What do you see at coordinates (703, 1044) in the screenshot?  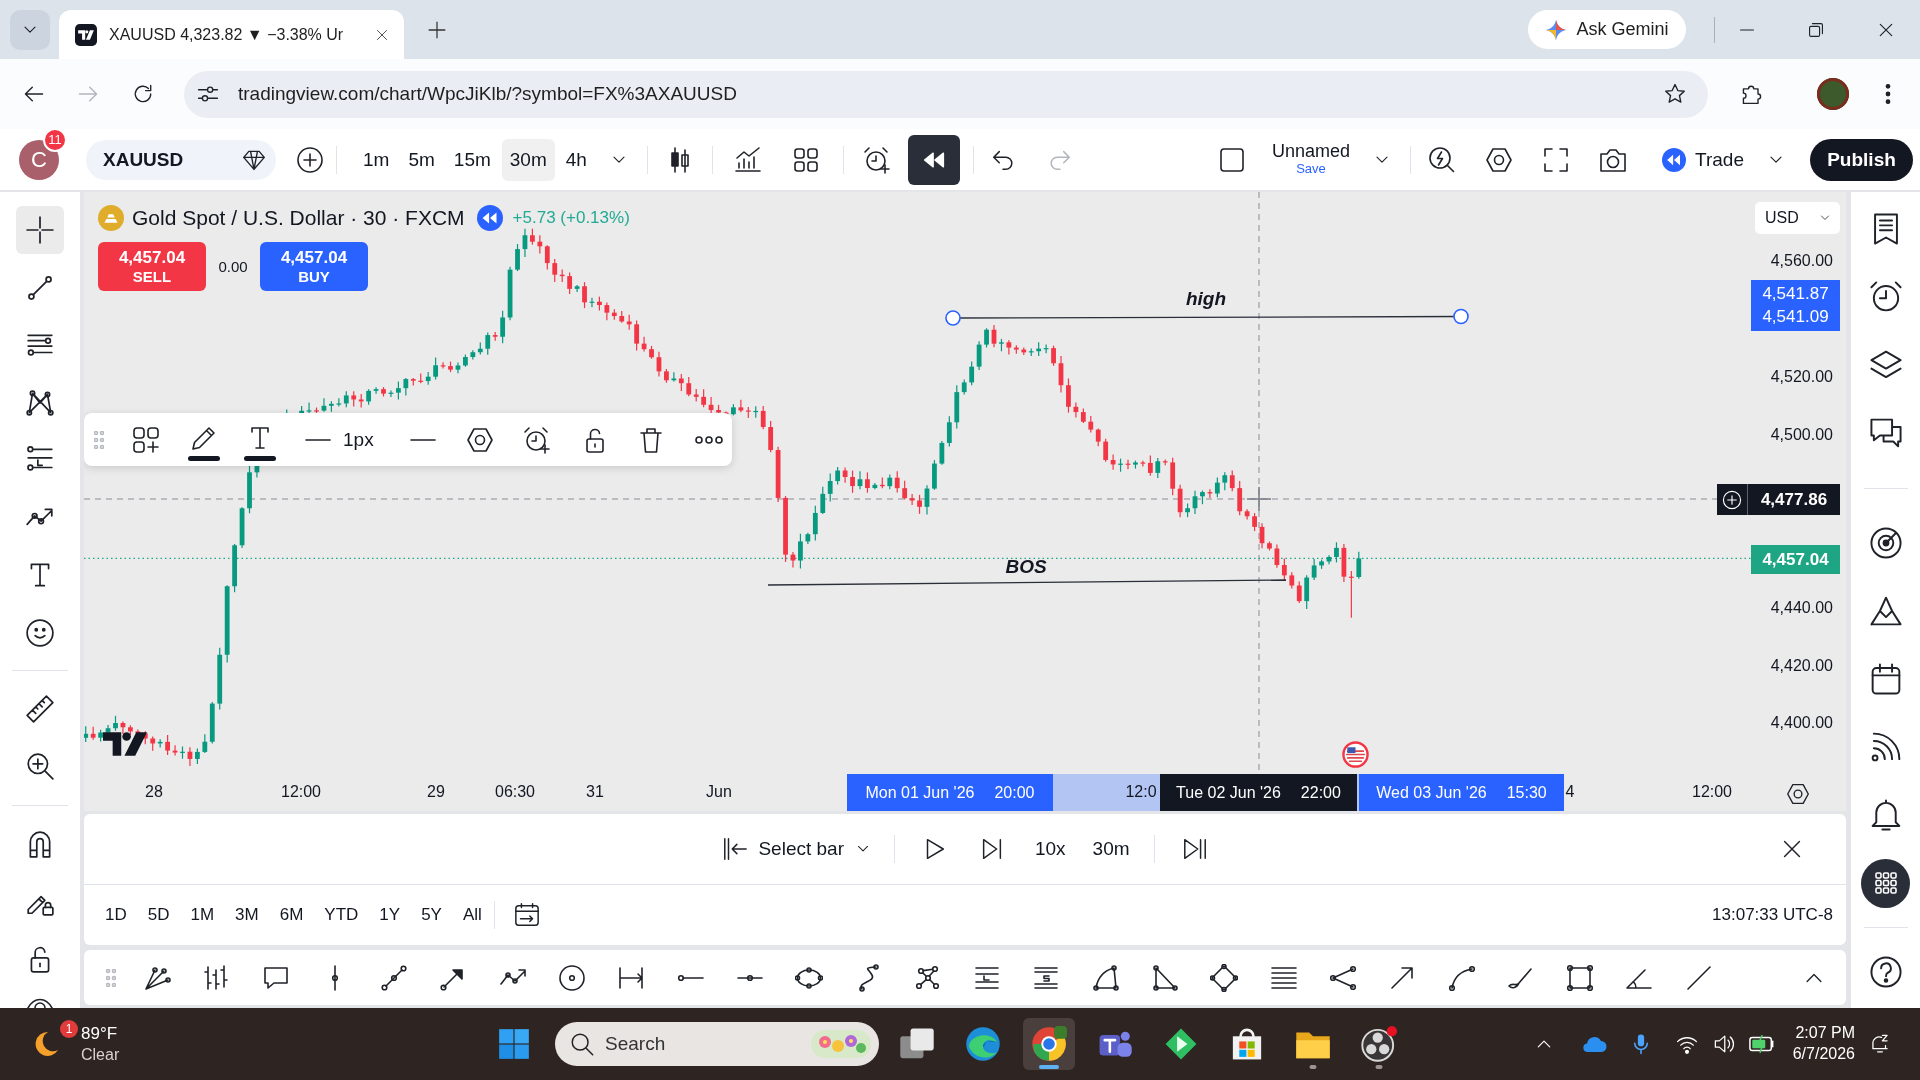 I see `search-input: Search` at bounding box center [703, 1044].